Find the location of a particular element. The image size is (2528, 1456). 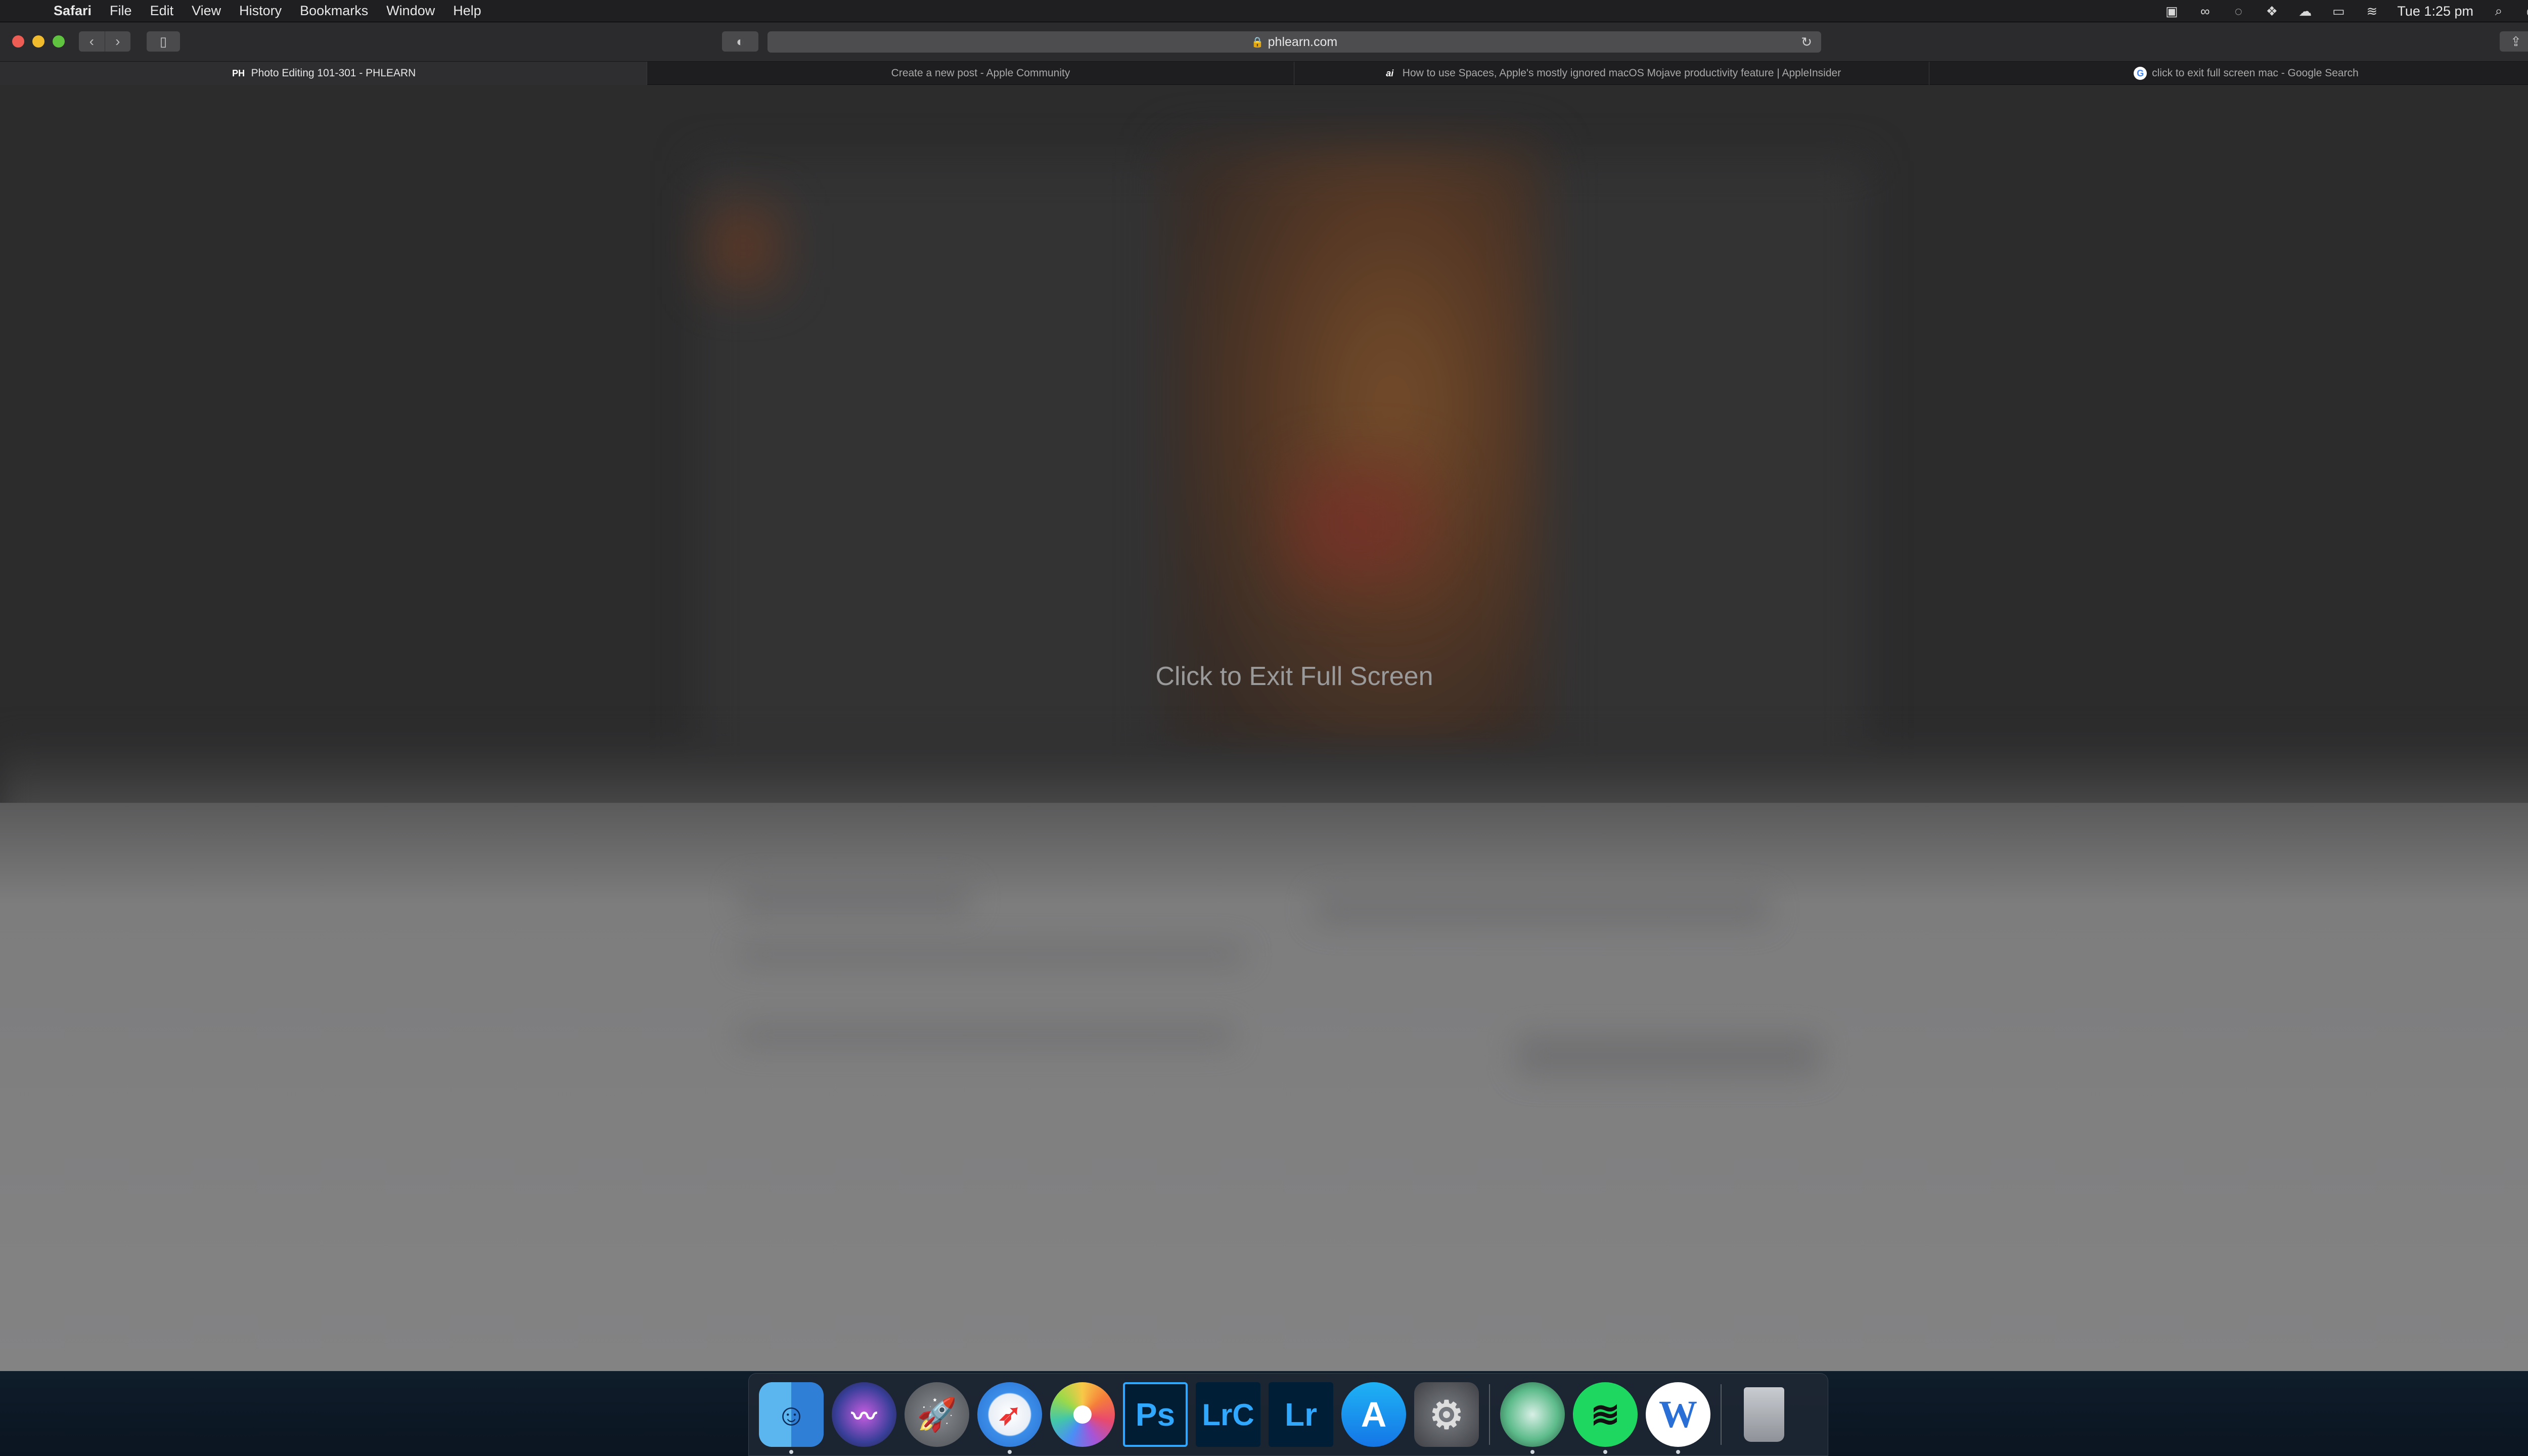

google-favicon-icon: G is located at coordinates (2141, 73).